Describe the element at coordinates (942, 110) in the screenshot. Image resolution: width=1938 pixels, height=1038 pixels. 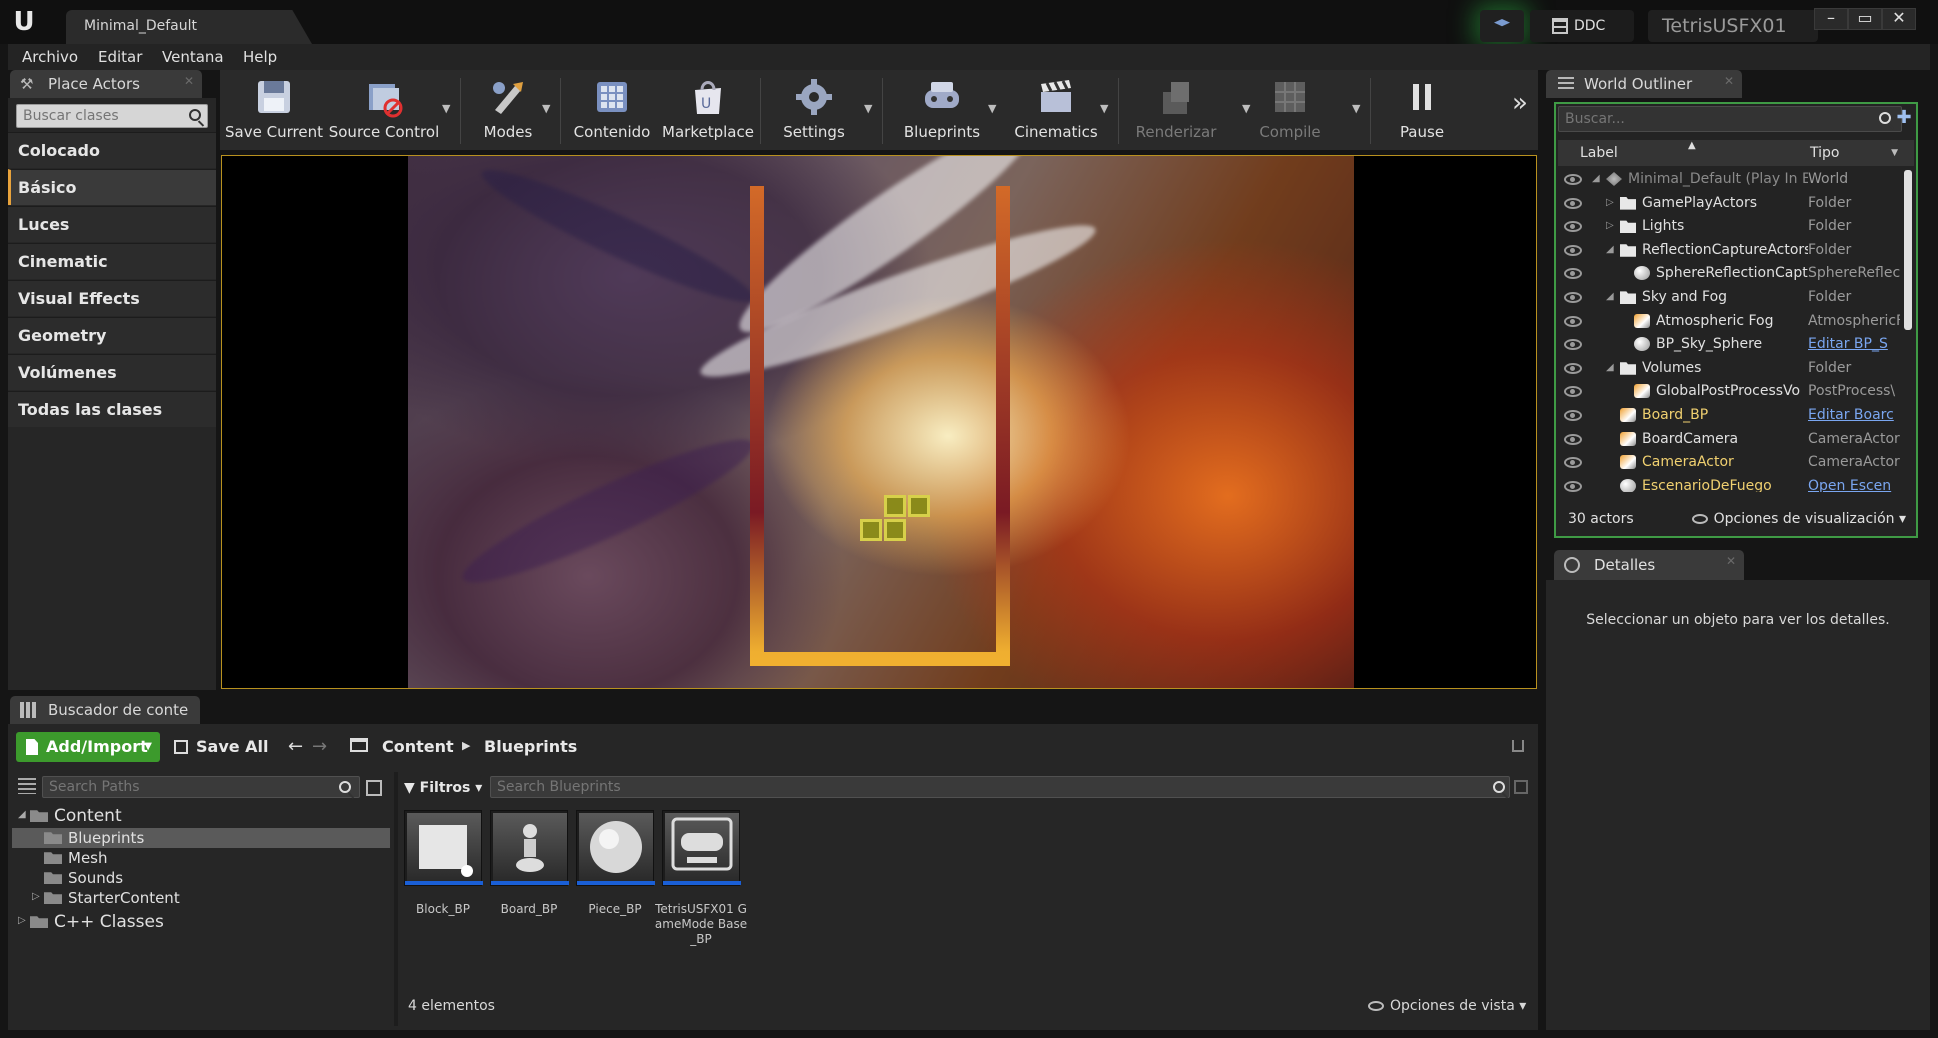
I see `blueprints-button: Blueprints` at that location.